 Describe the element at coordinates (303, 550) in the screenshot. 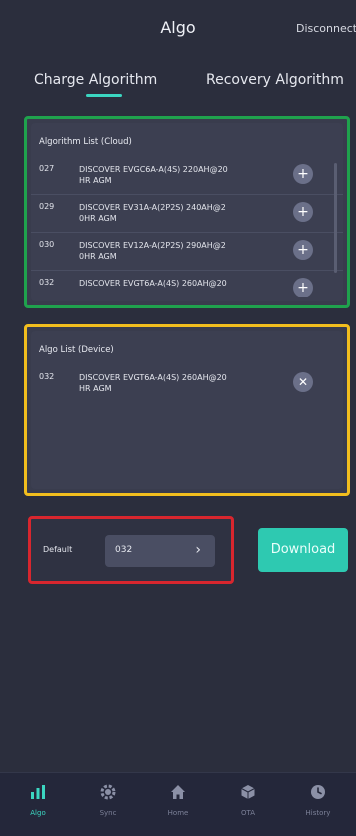

I see `download-button: Download` at that location.